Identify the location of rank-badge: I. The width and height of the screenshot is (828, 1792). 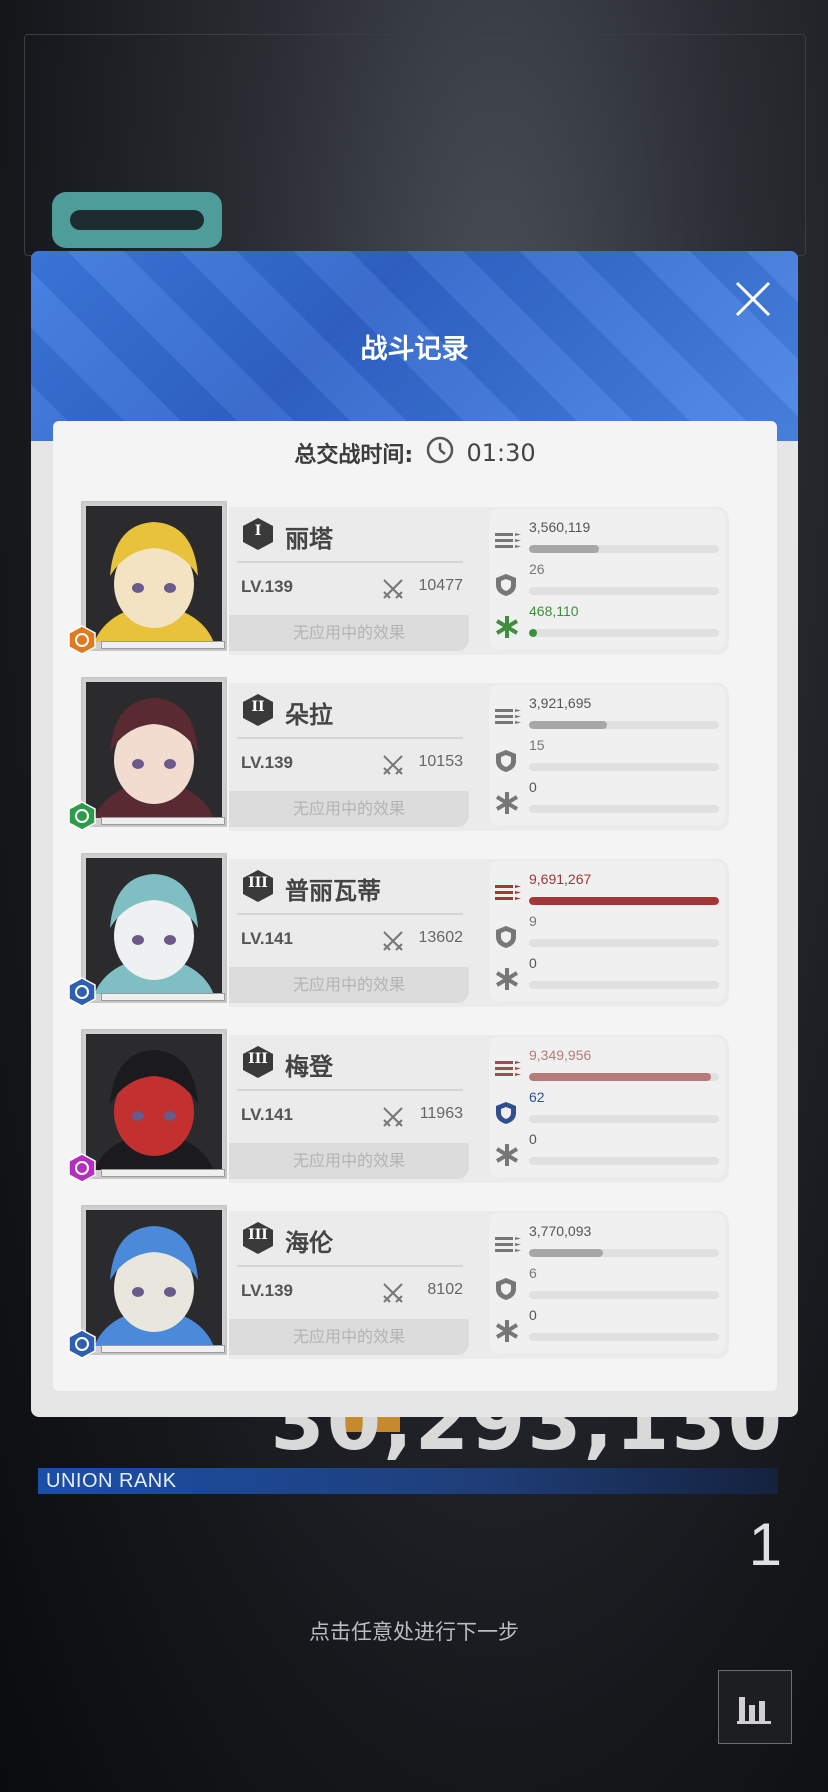
(258, 534).